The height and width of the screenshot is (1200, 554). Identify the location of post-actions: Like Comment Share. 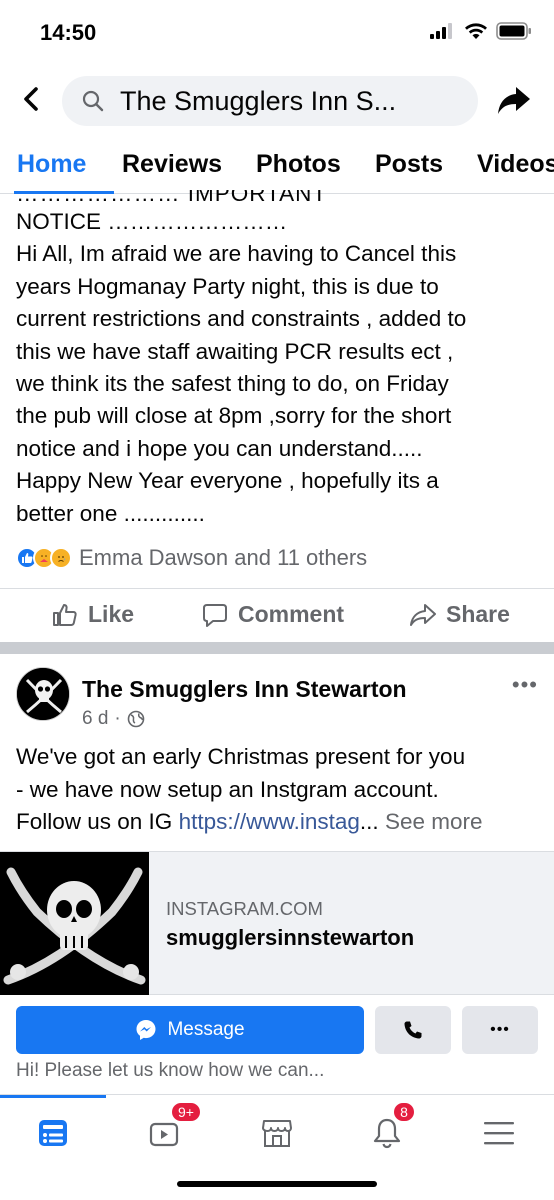
(277, 615).